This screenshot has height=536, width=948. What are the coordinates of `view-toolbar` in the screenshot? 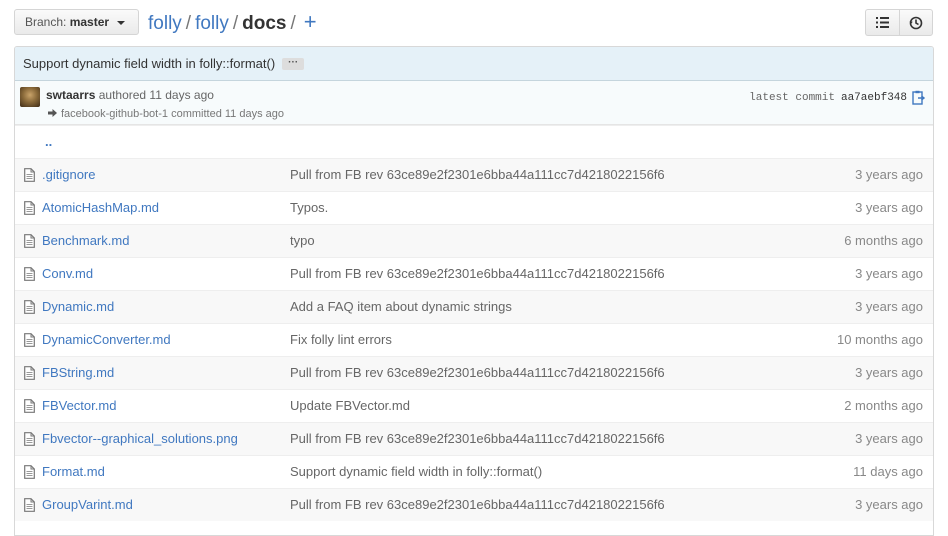 It's located at (899, 22).